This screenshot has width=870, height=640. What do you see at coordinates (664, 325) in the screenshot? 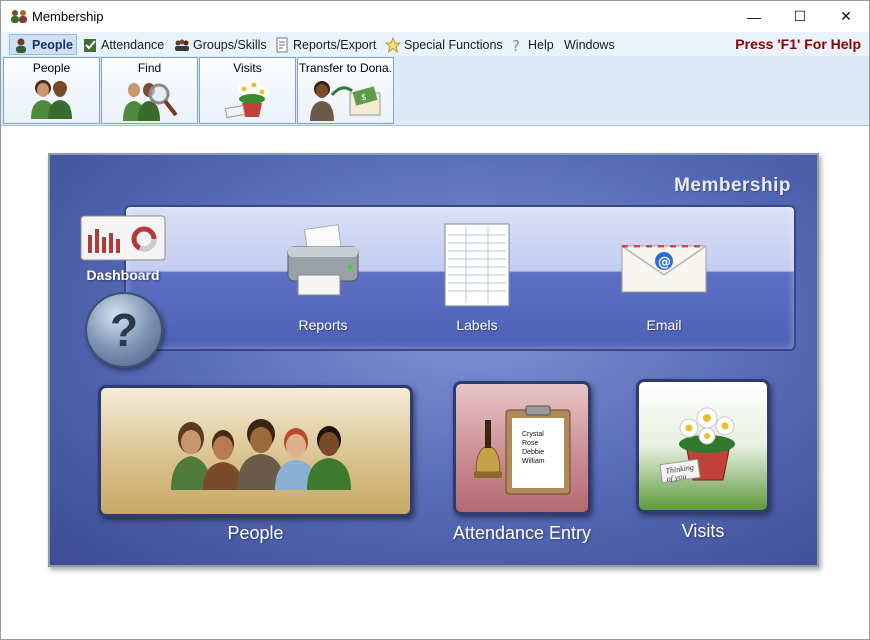
I see `email-label: Email` at bounding box center [664, 325].